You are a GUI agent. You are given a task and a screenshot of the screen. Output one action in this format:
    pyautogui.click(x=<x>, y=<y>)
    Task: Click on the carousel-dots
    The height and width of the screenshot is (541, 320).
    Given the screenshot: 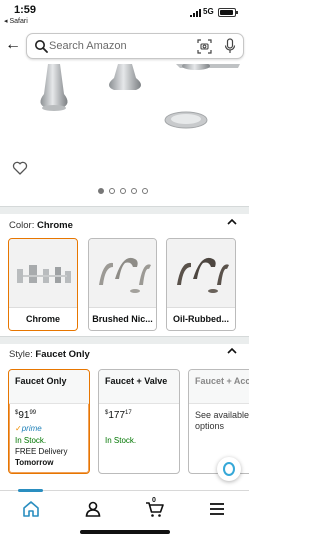 What is the action you would take?
    pyautogui.click(x=123, y=192)
    